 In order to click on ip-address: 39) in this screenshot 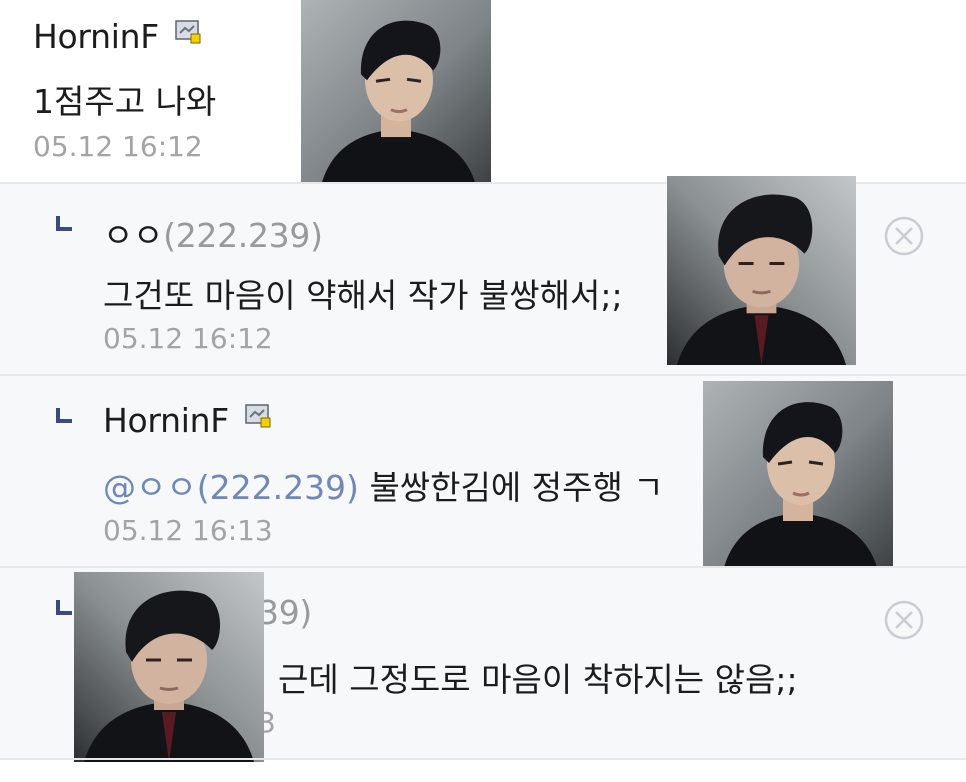, I will do `click(285, 612)`.